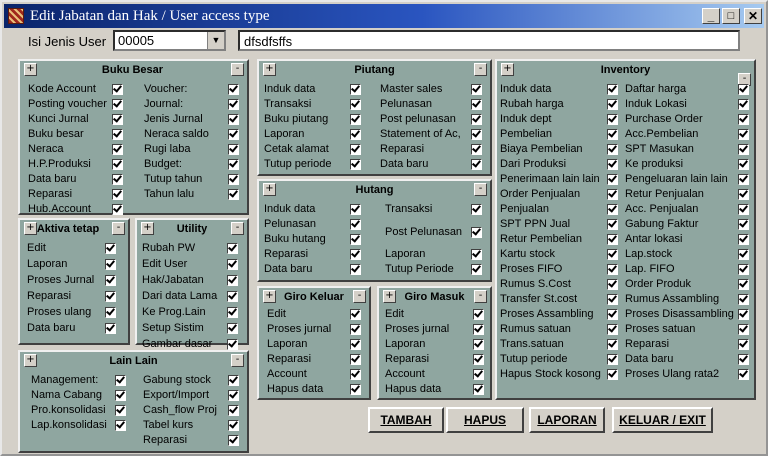 The image size is (768, 456). Describe the element at coordinates (731, 16) in the screenshot. I see `maximize-button: □` at that location.